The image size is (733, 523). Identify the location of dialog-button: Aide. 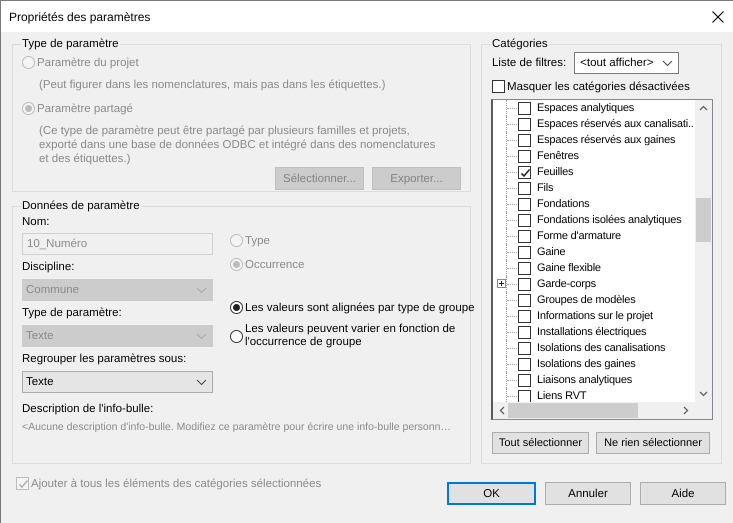
(683, 493).